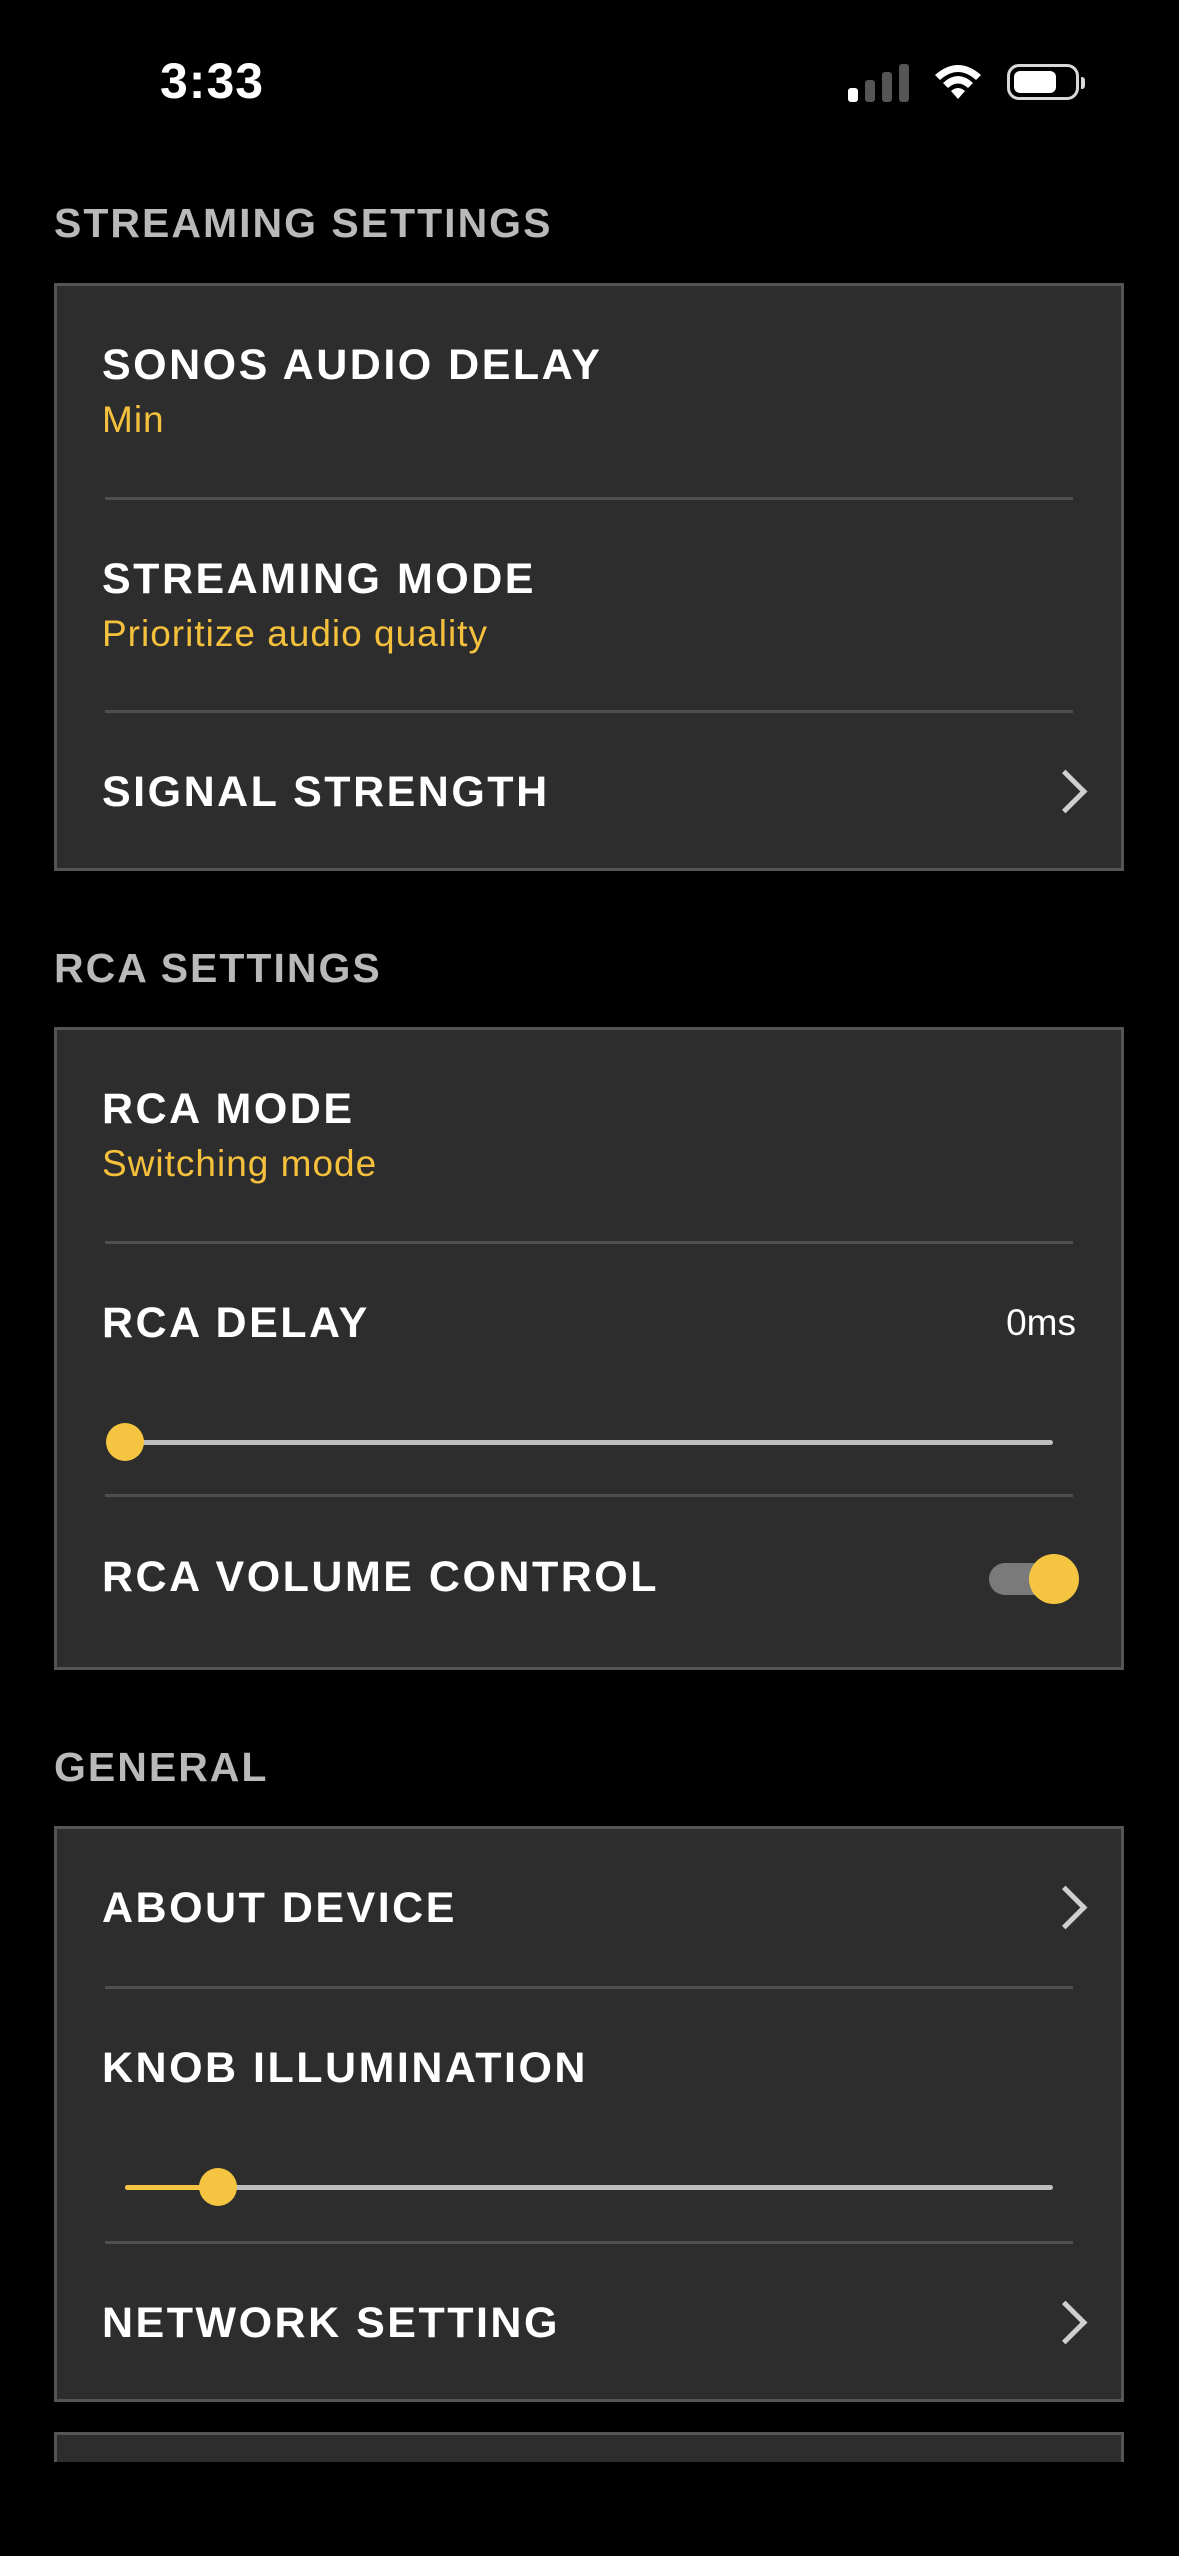 The width and height of the screenshot is (1179, 2556). I want to click on rca-volume-control-toggle, so click(1034, 1579).